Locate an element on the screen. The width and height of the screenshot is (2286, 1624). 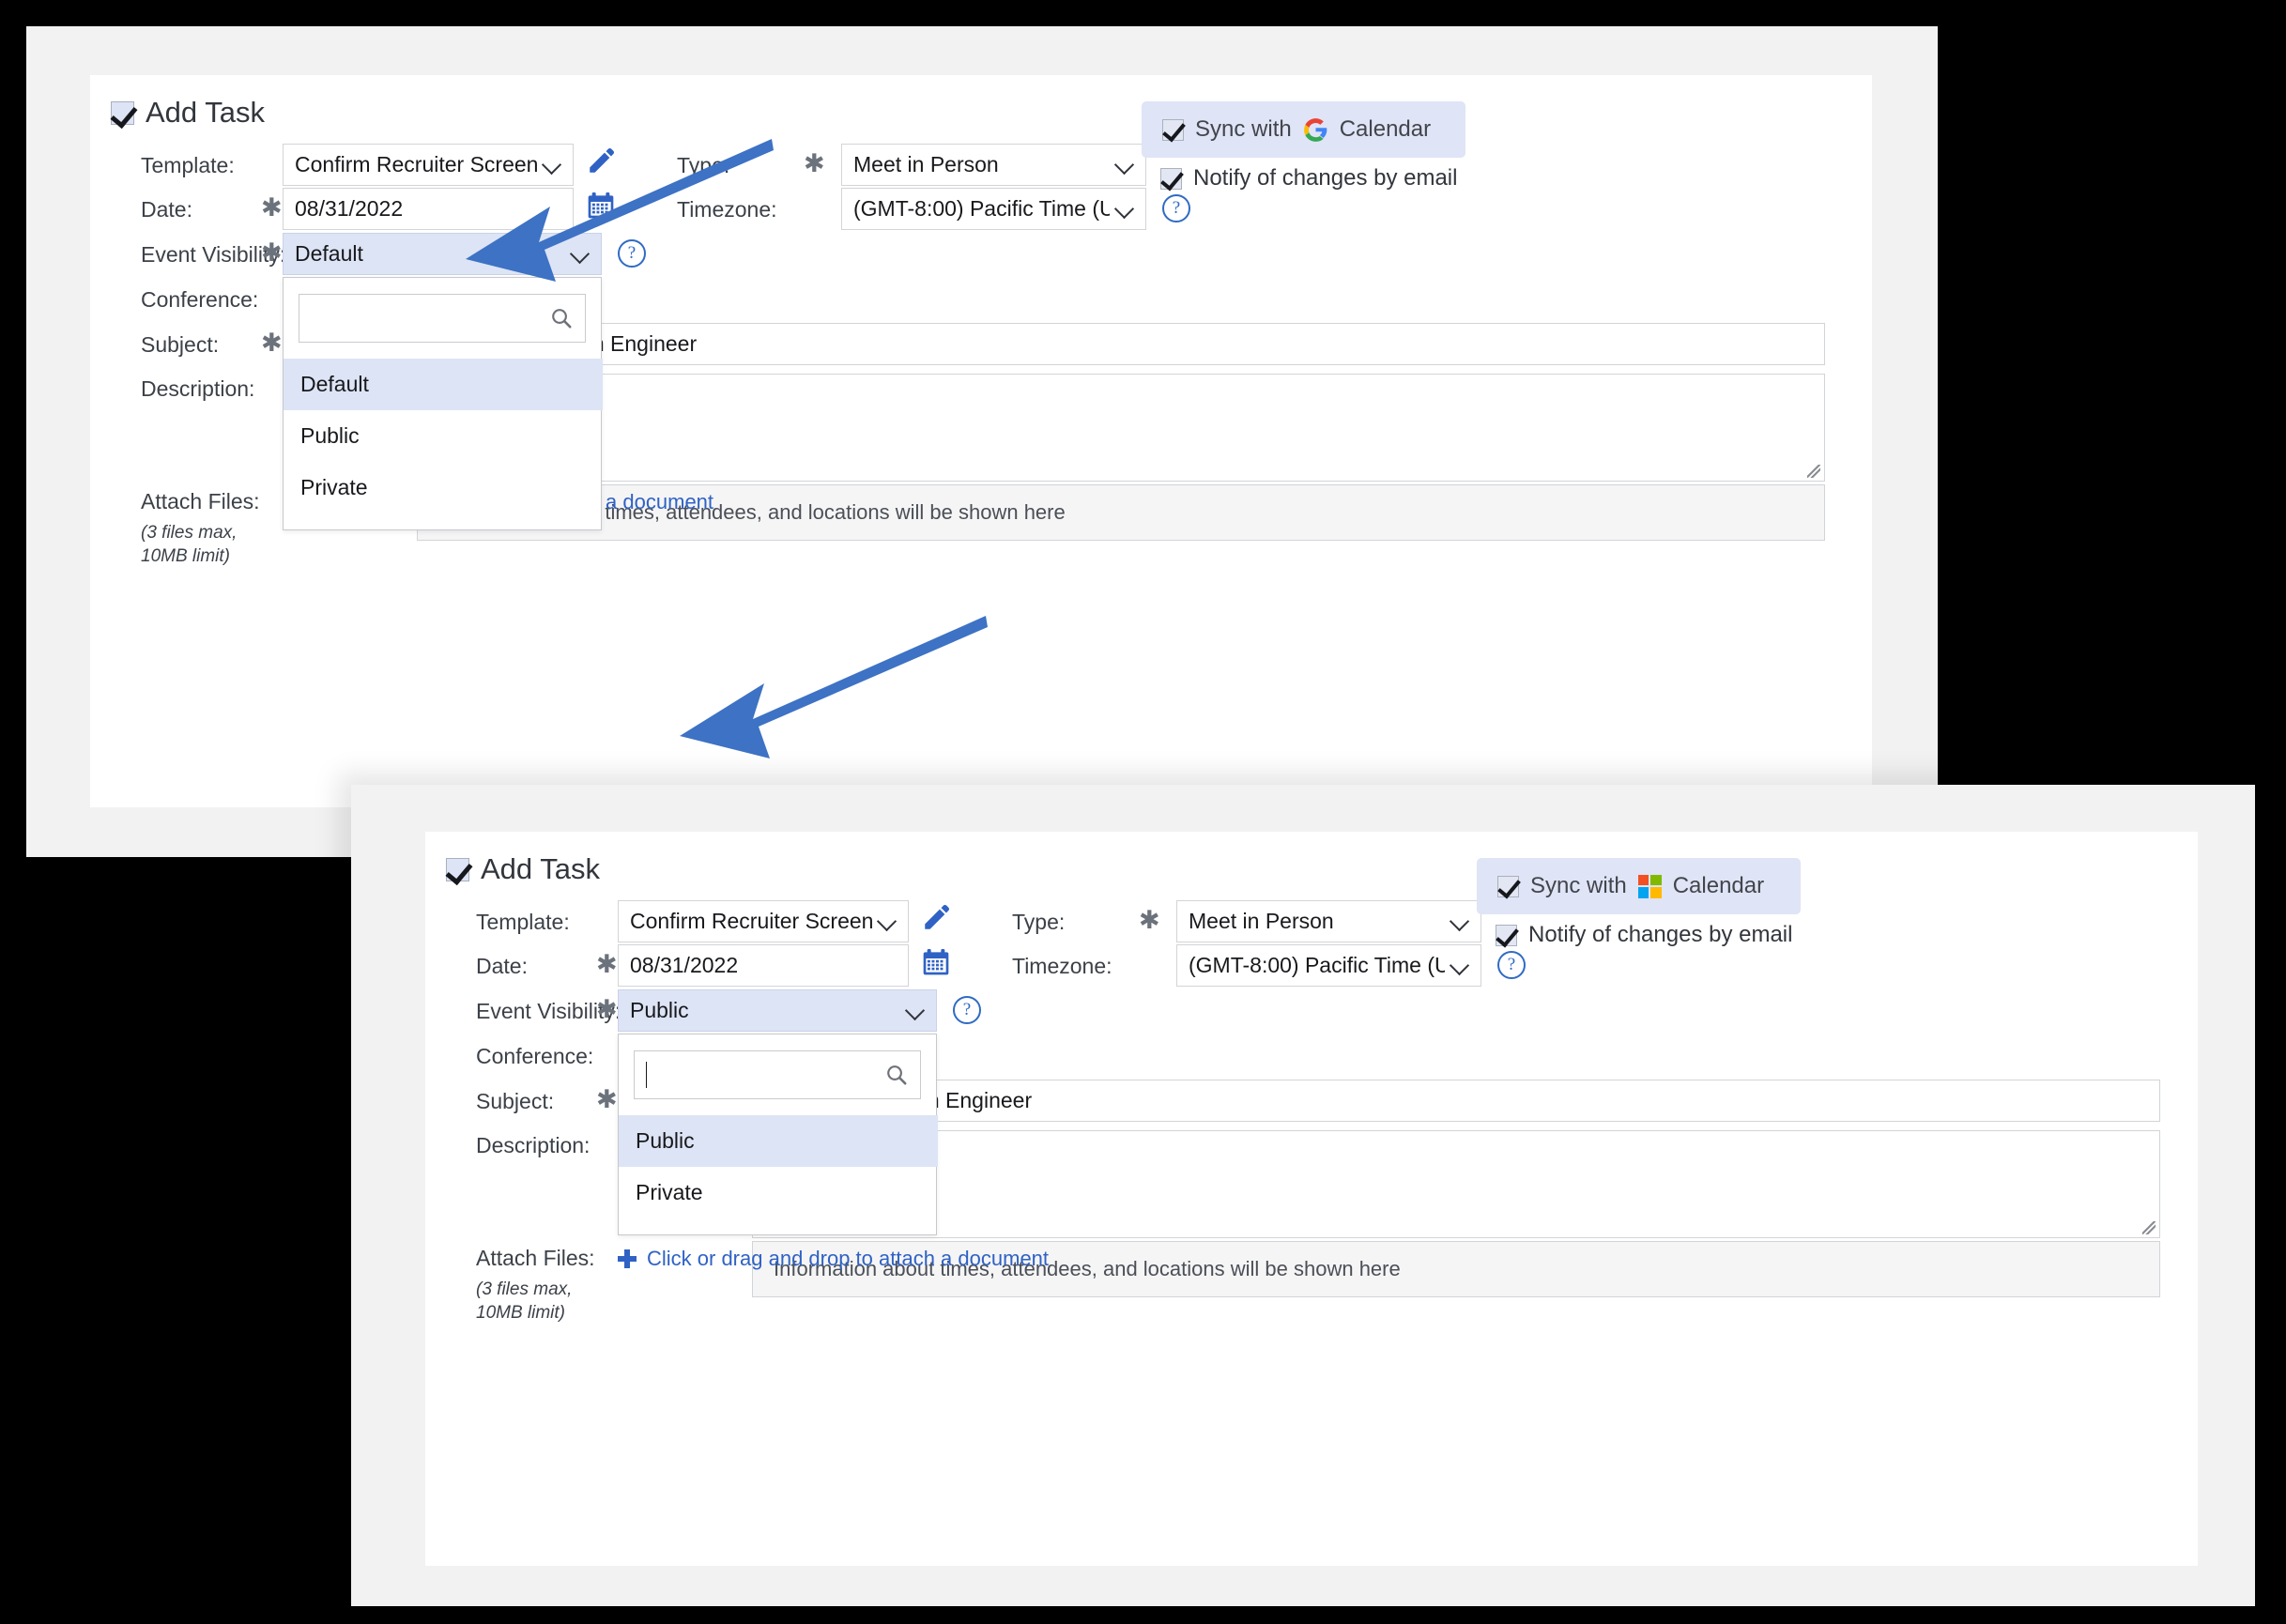
attach-files-label: Attach Files: is located at coordinates (535, 1258).